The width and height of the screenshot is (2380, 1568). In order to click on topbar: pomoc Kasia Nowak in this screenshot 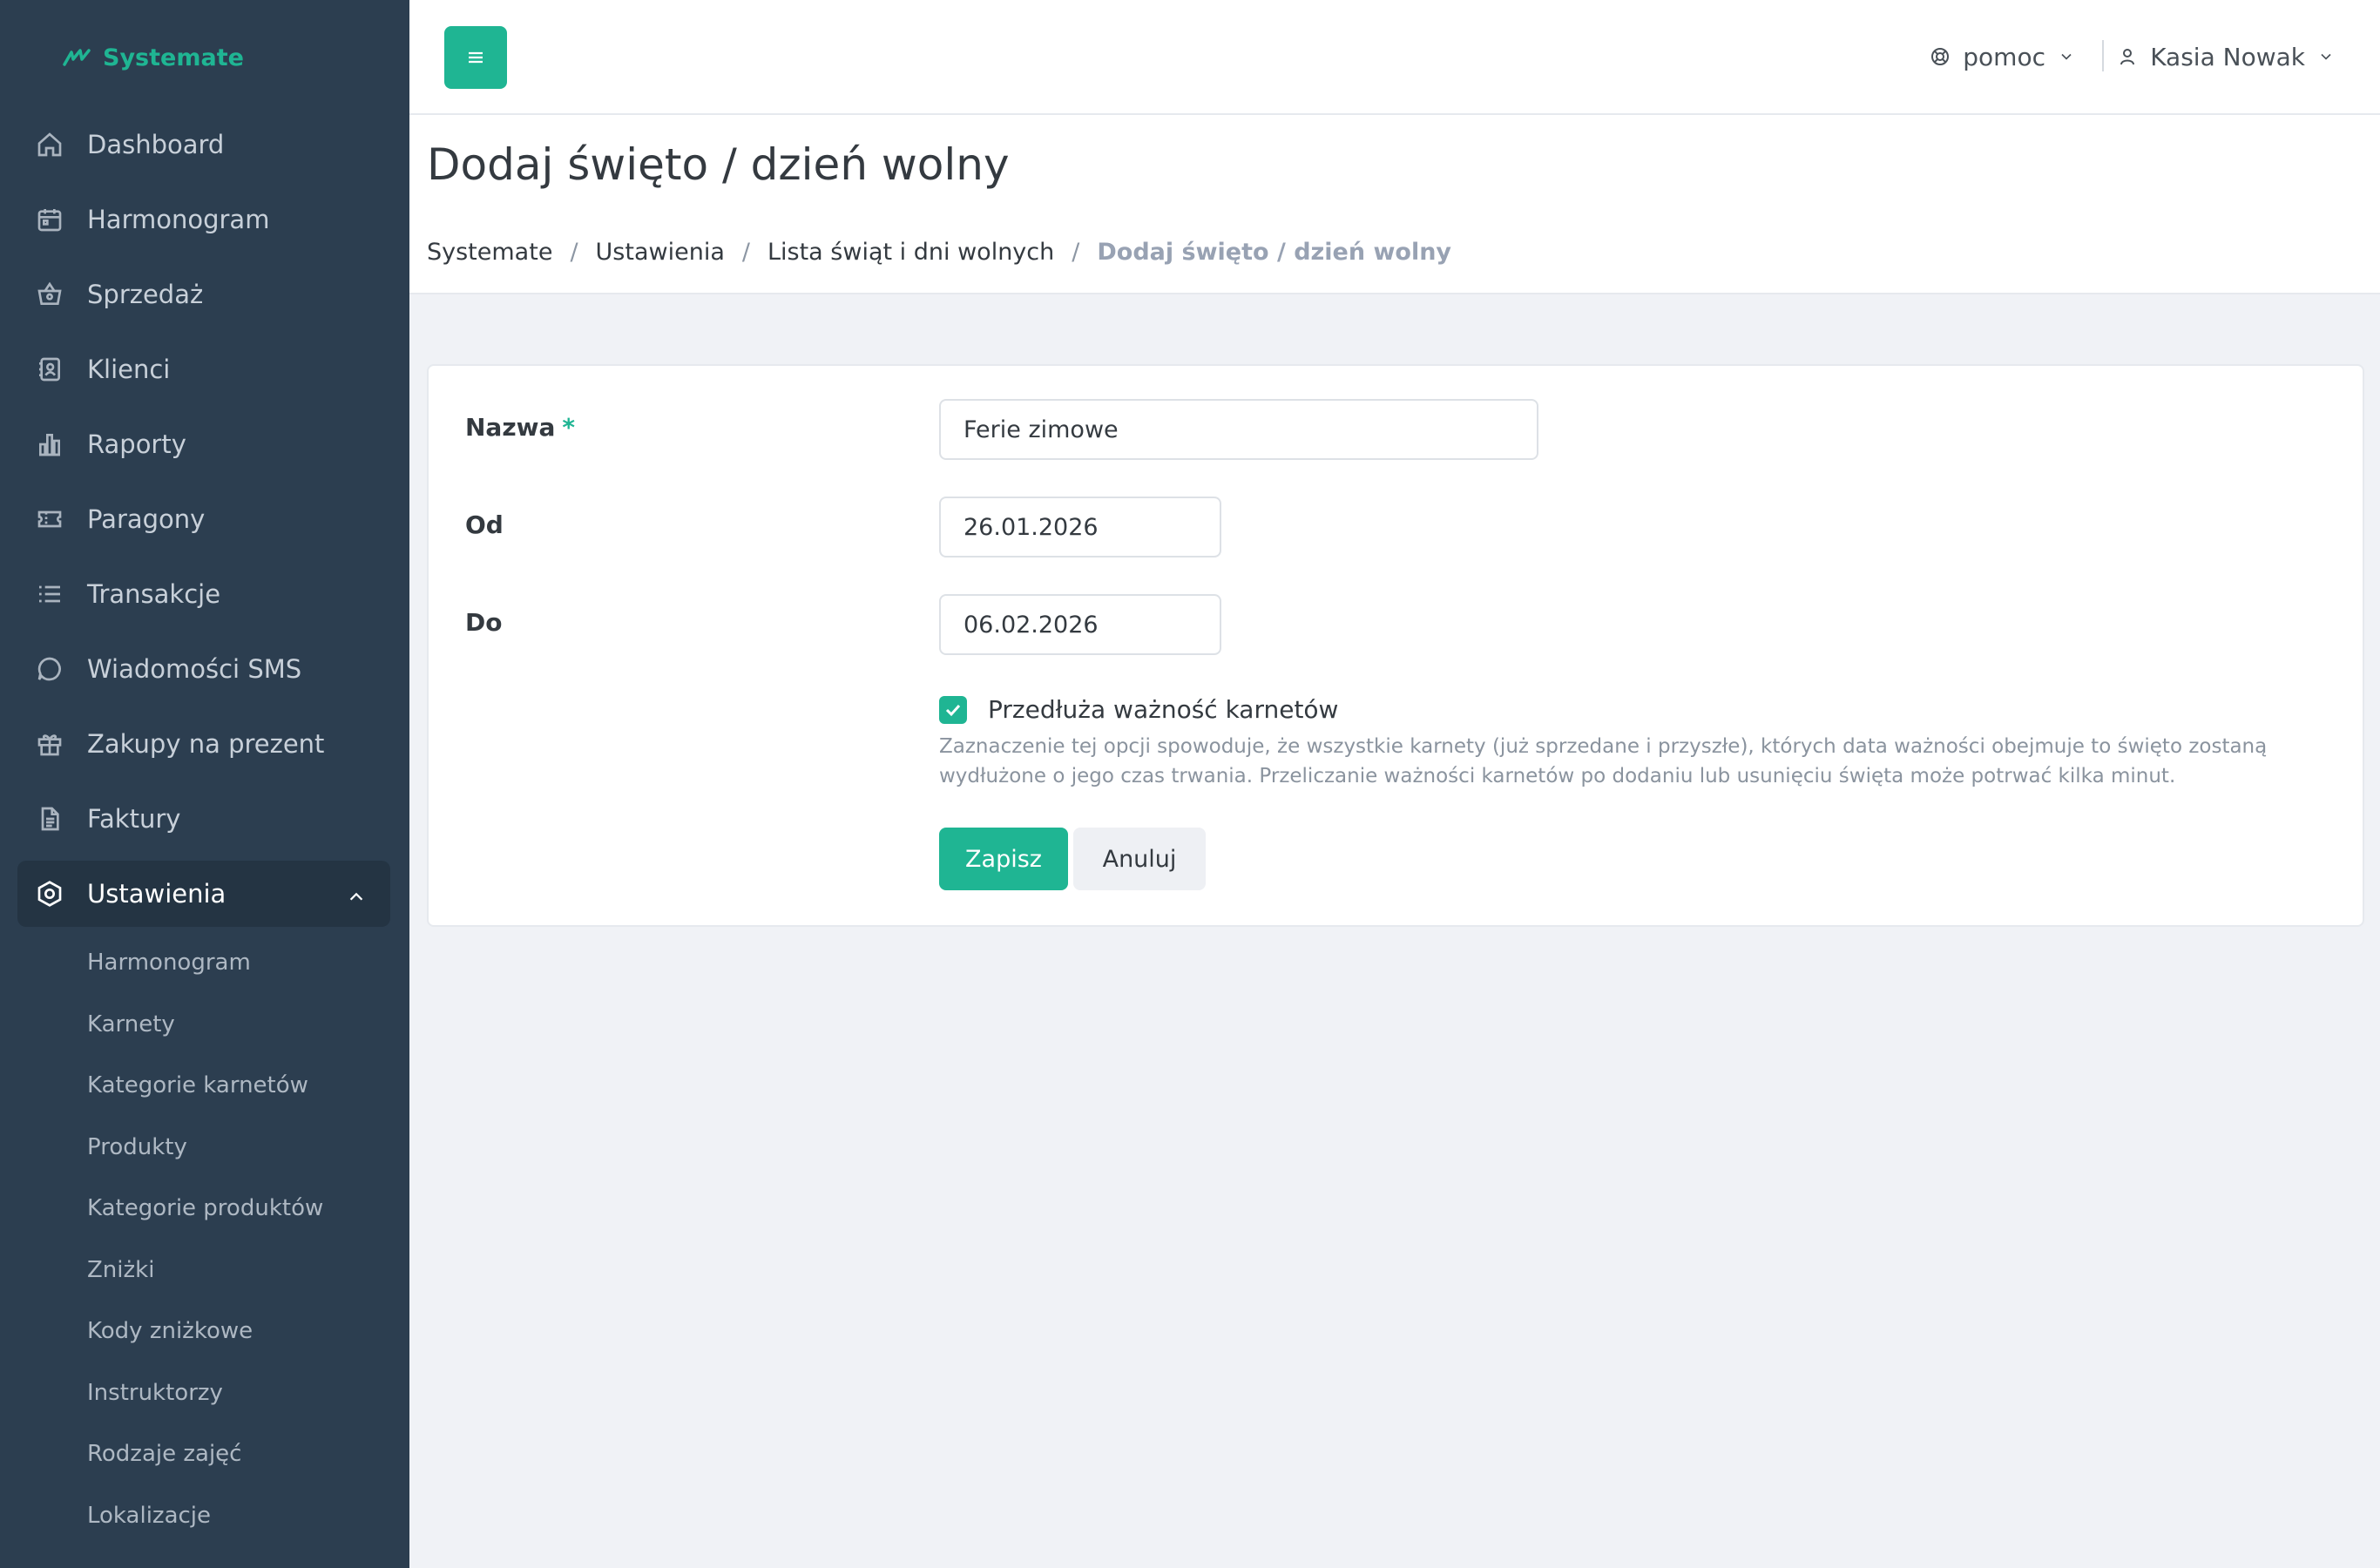, I will do `click(1394, 58)`.